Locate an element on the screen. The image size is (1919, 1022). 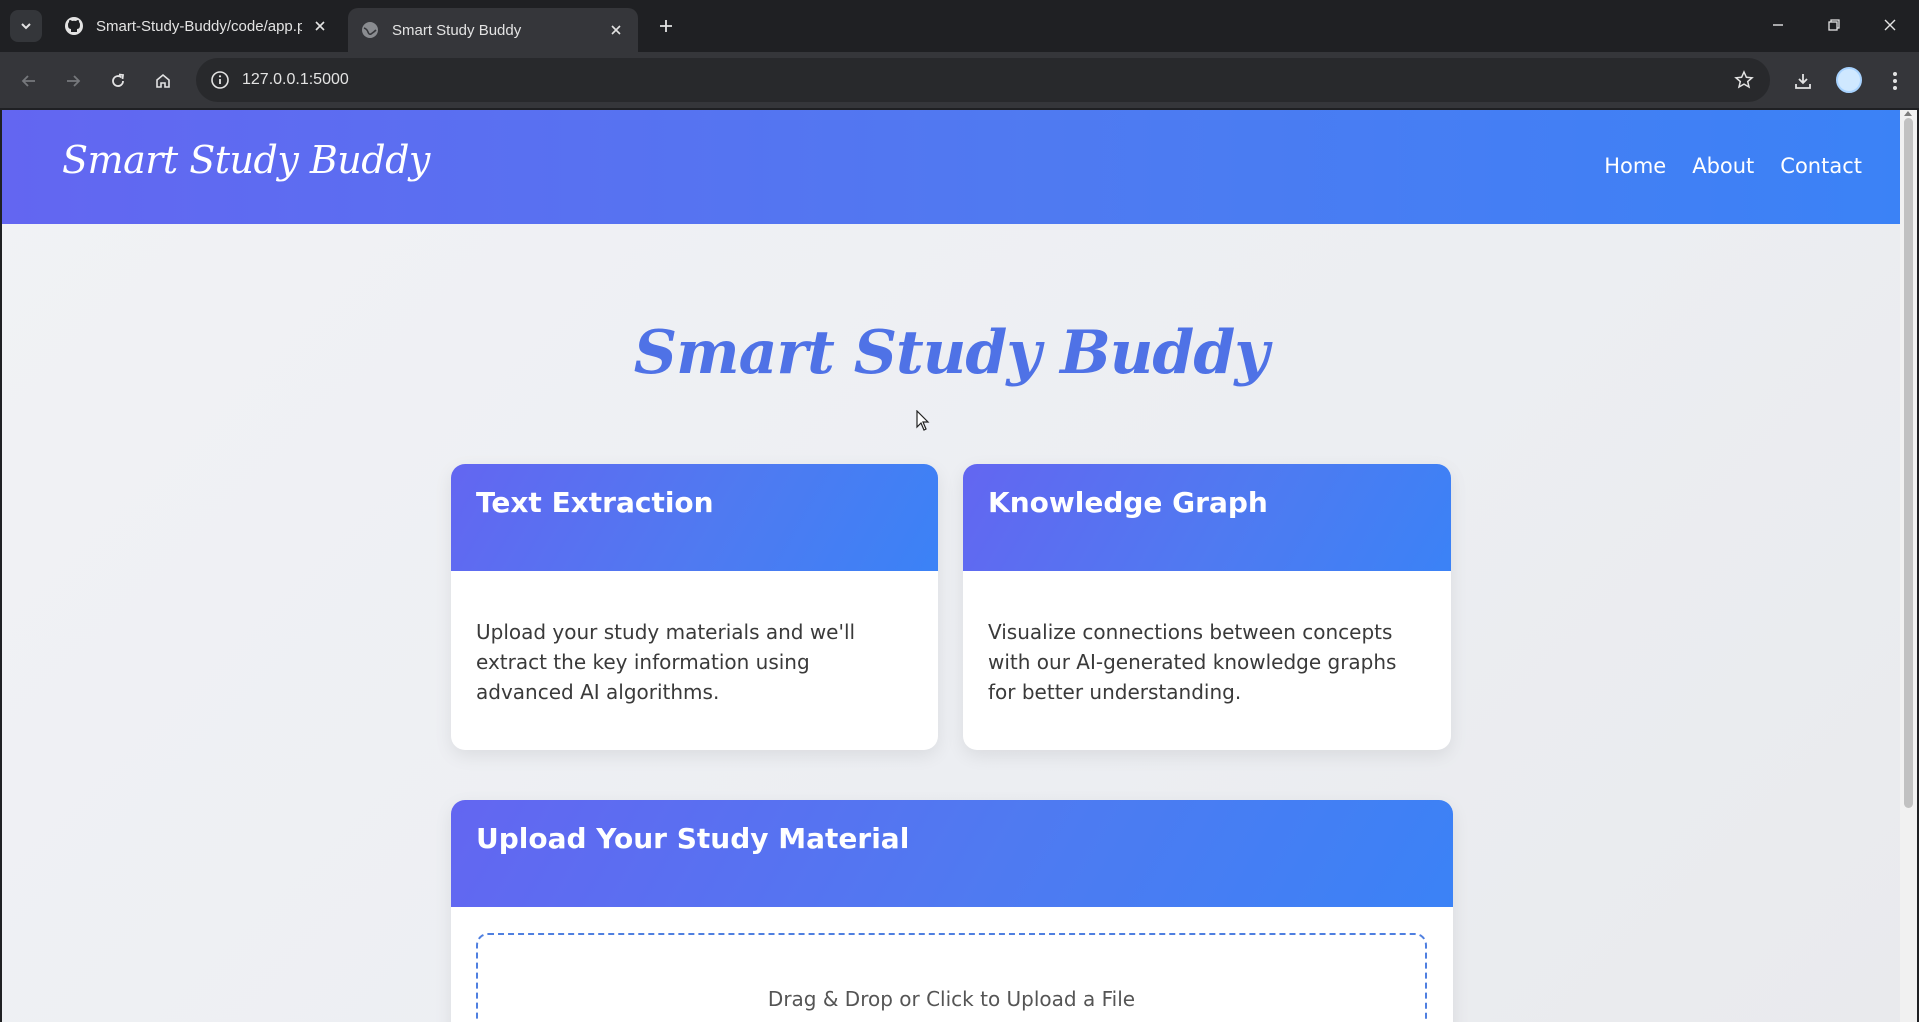
globe-icon is located at coordinates (370, 30).